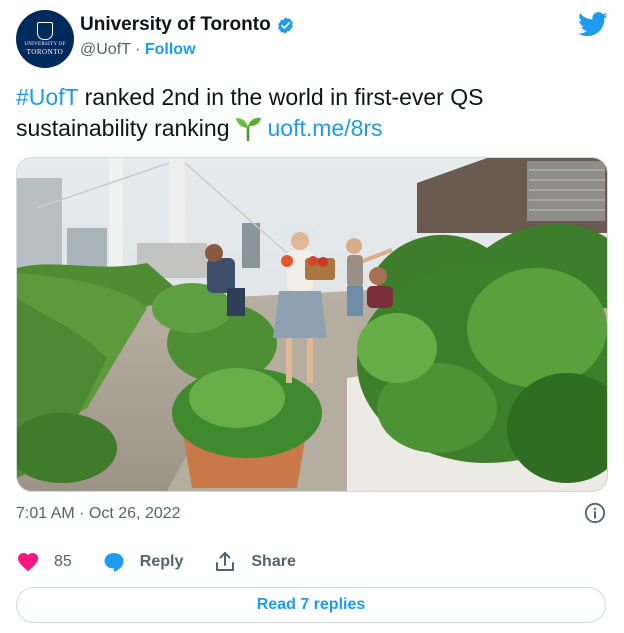  I want to click on display-name: University of Toronto, so click(175, 25).